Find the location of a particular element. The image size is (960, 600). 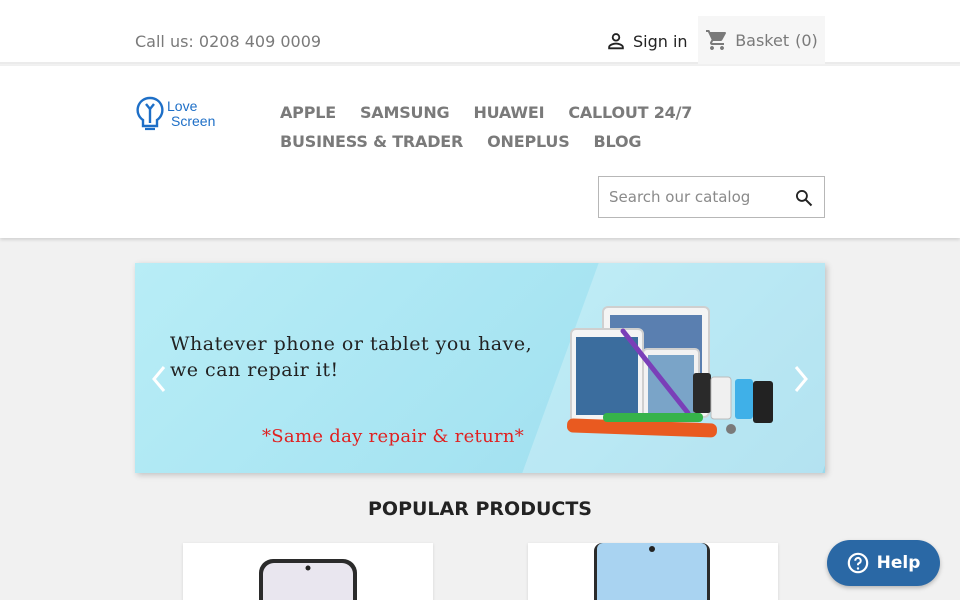

basket-button: Basket (0) is located at coordinates (761, 40).